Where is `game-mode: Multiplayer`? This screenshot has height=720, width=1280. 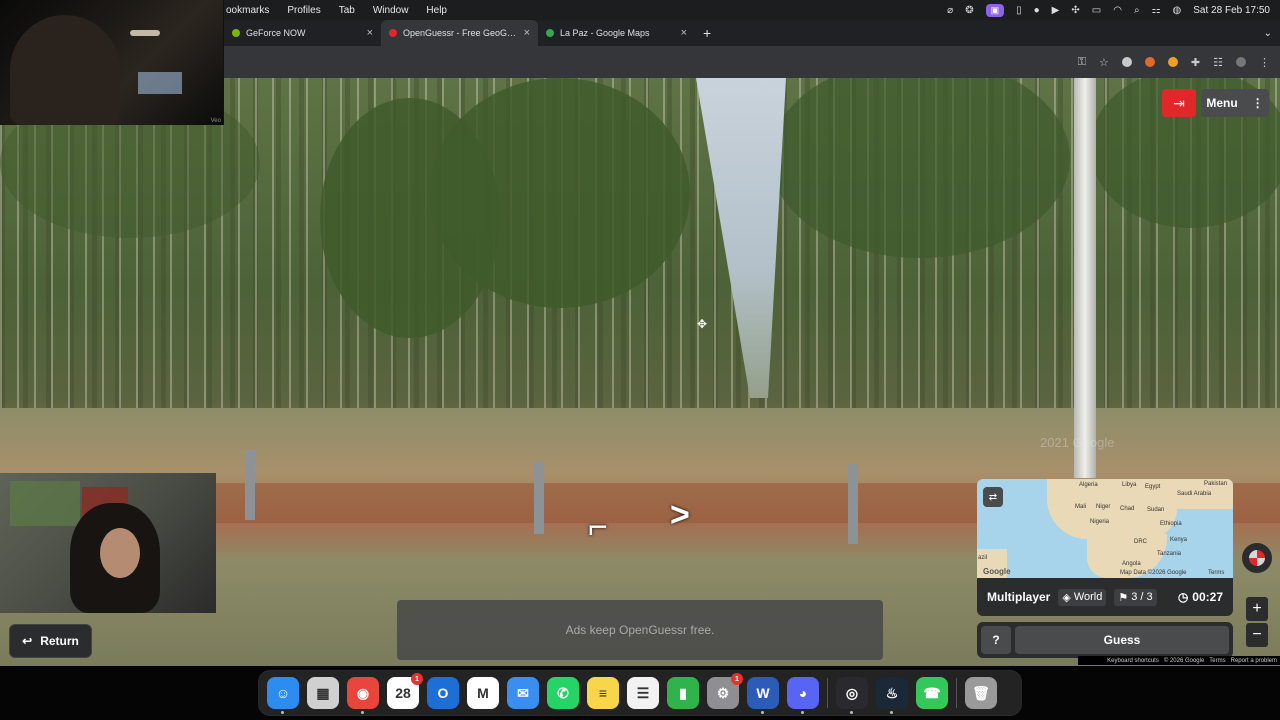
game-mode: Multiplayer is located at coordinates (1019, 597).